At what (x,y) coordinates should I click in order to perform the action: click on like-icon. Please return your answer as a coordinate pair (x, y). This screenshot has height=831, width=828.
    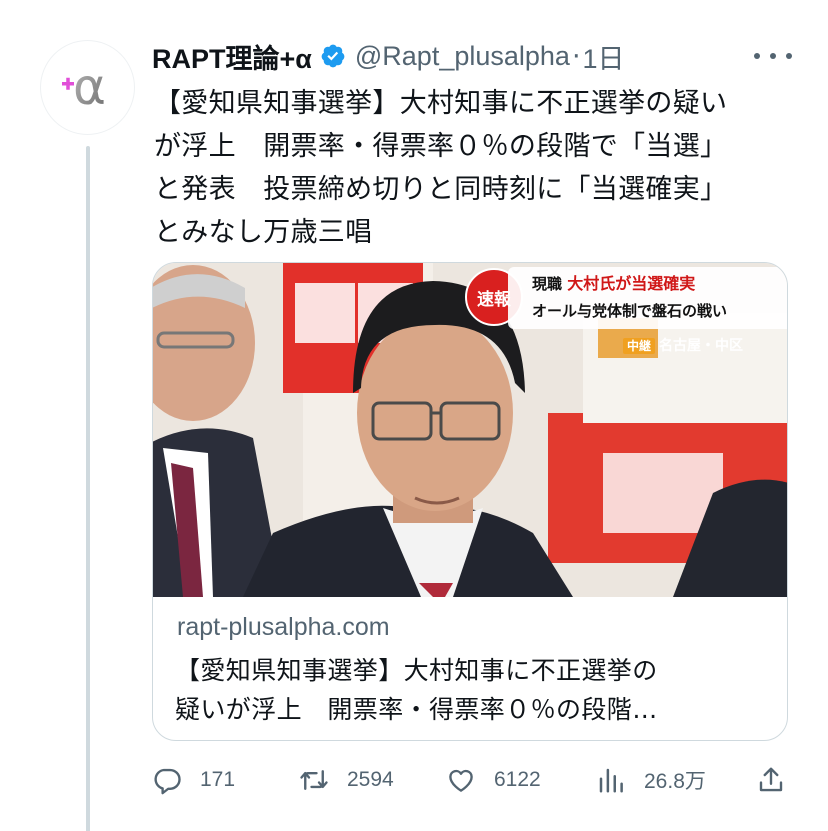
    Looking at the image, I should click on (461, 780).